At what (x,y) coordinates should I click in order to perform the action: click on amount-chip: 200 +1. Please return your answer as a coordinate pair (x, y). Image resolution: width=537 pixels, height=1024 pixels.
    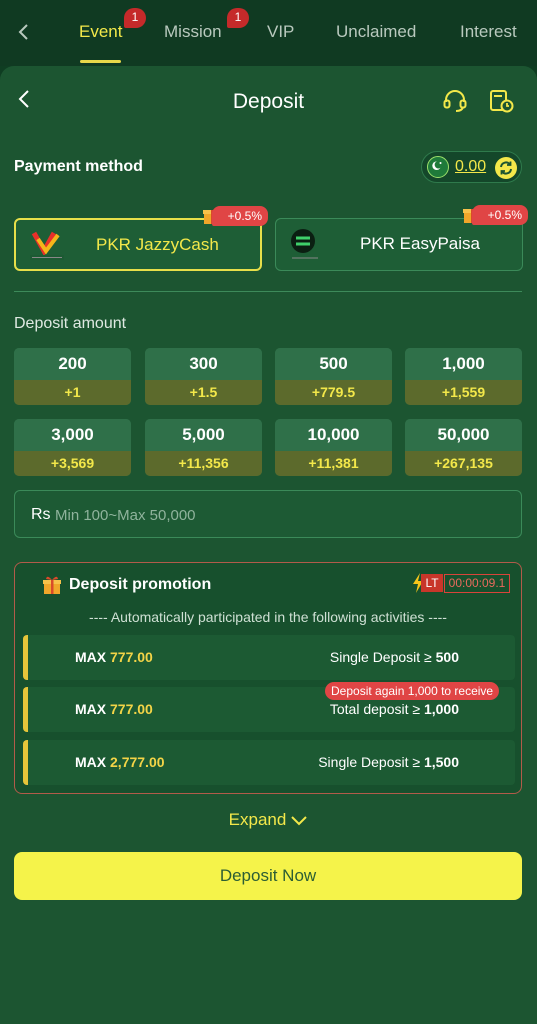
    Looking at the image, I should click on (72, 376).